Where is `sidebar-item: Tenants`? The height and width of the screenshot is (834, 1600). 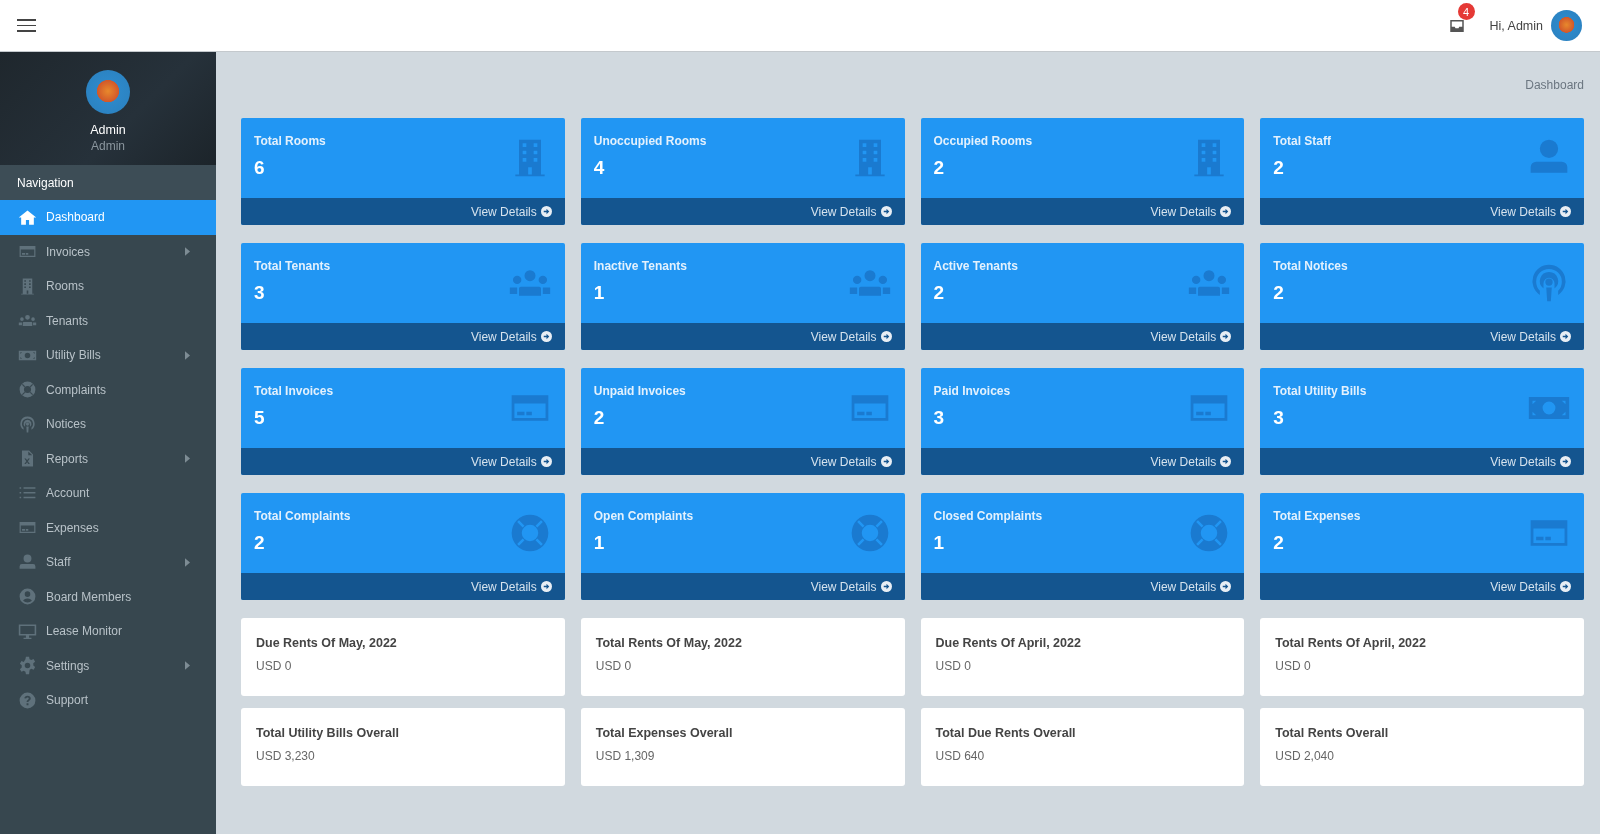 sidebar-item: Tenants is located at coordinates (108, 320).